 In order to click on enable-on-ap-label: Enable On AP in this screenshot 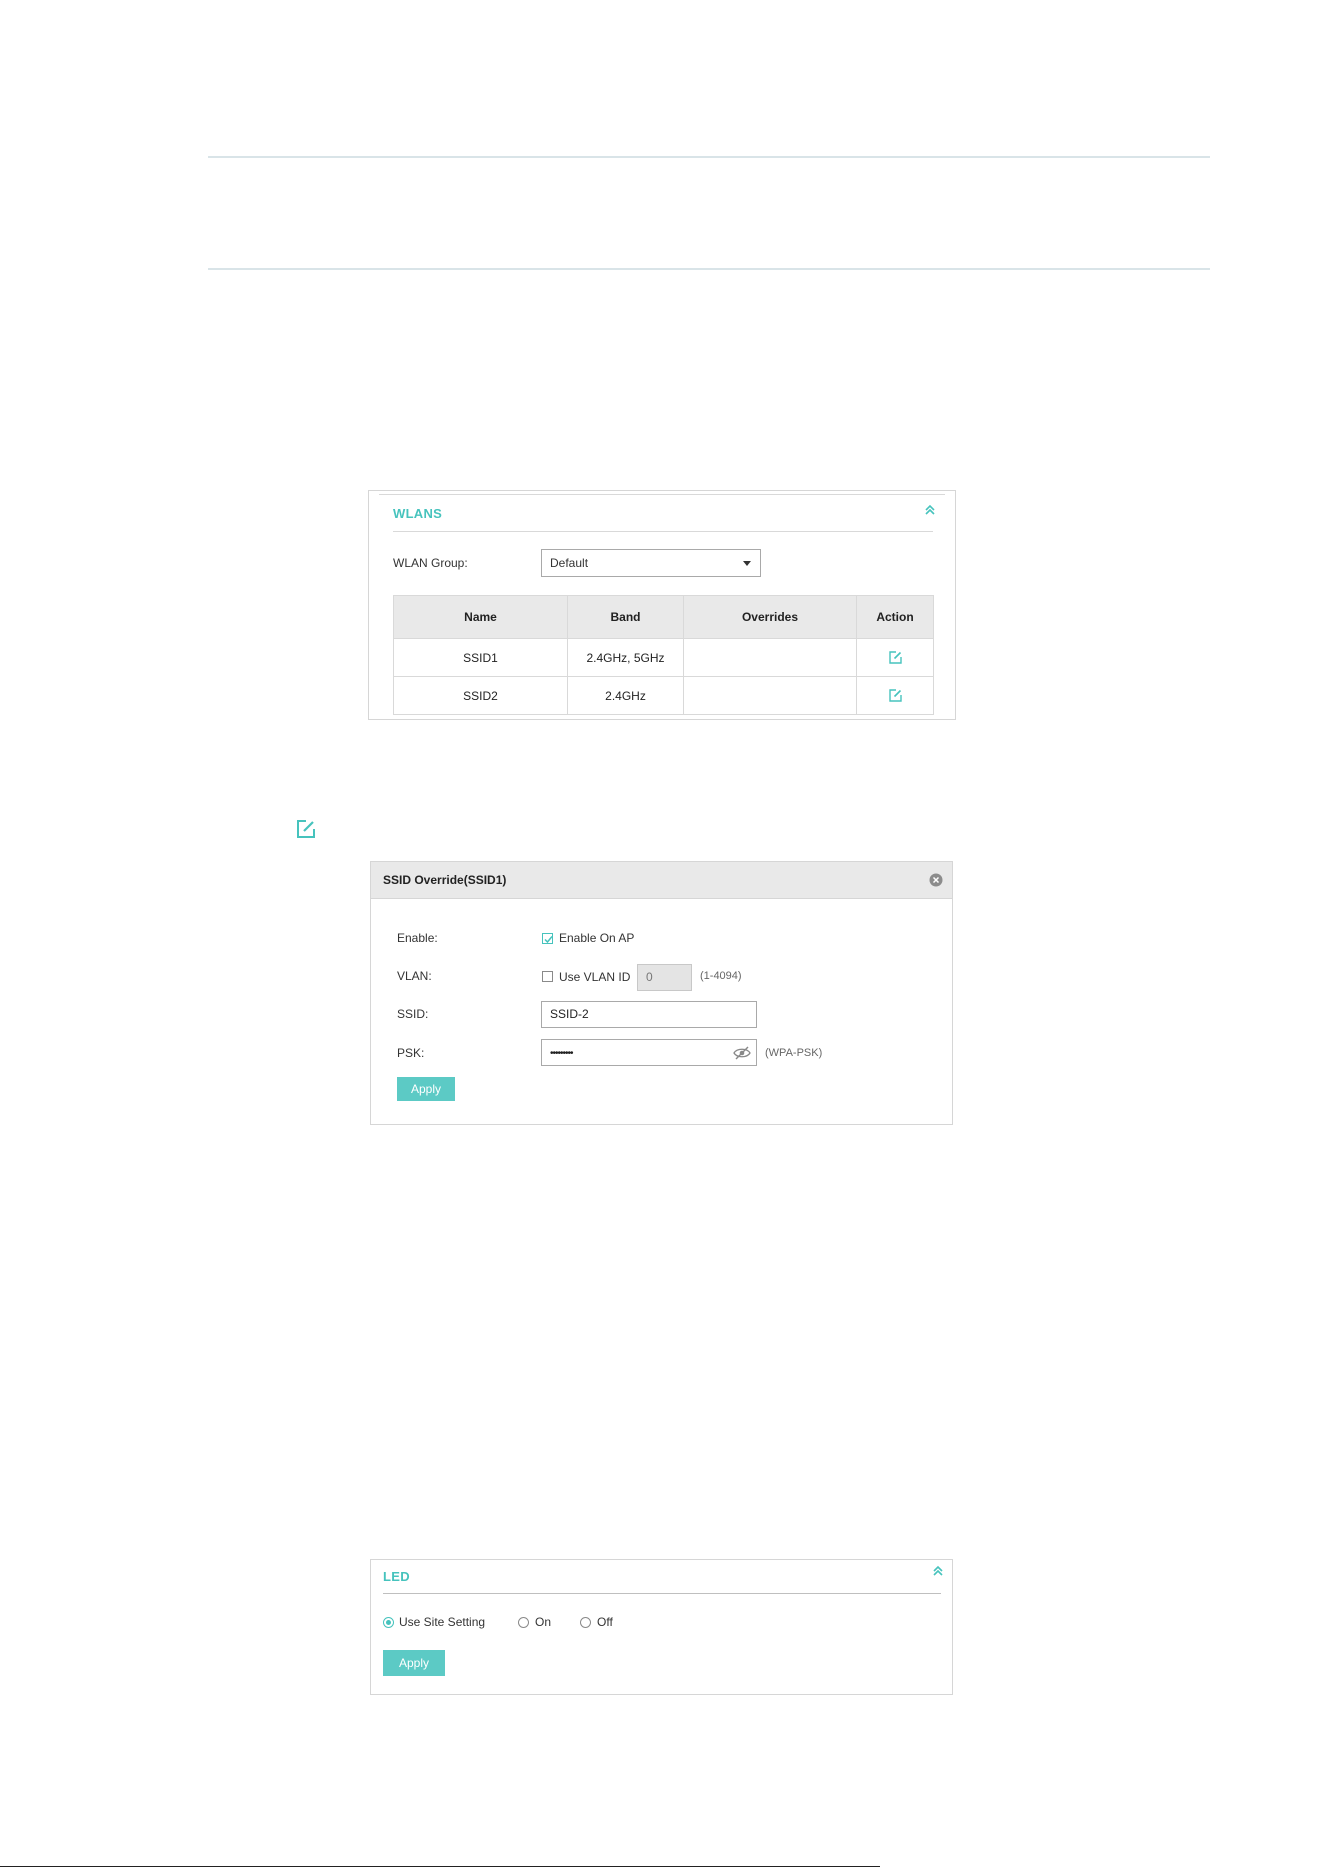, I will do `click(597, 938)`.